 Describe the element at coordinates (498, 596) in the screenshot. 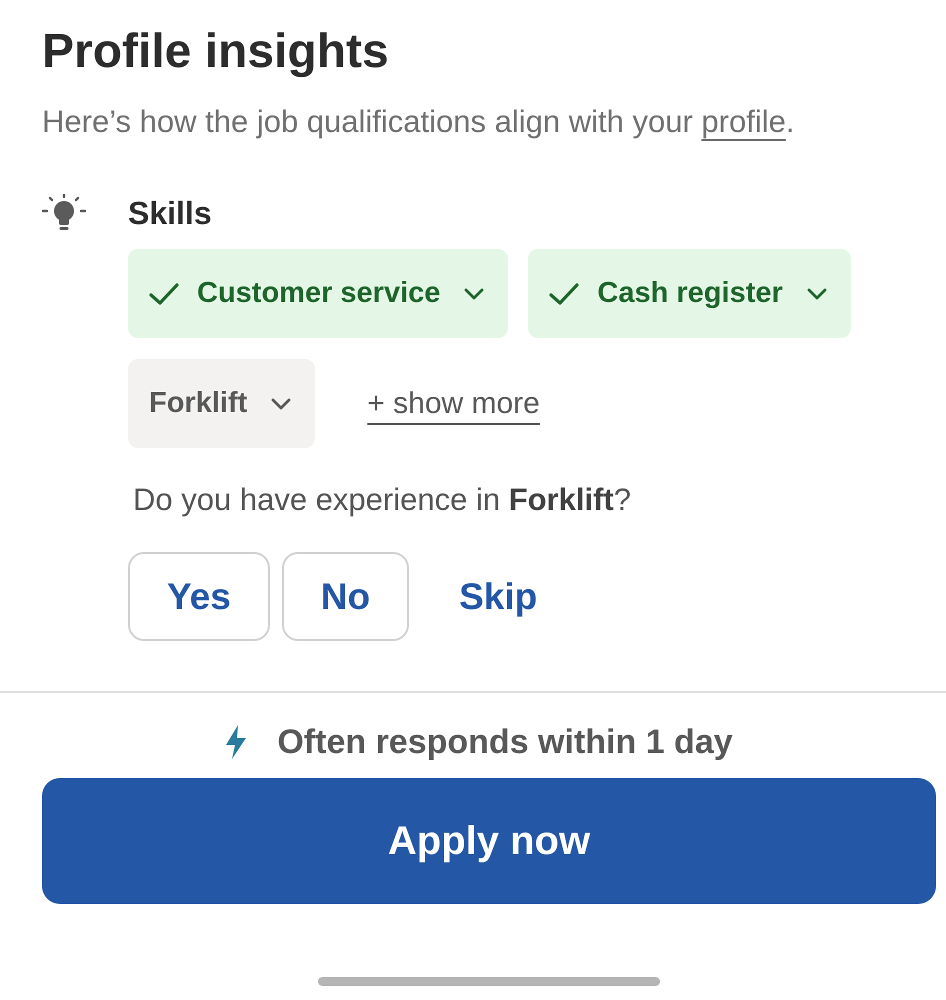

I see `skip-button: Skip` at that location.